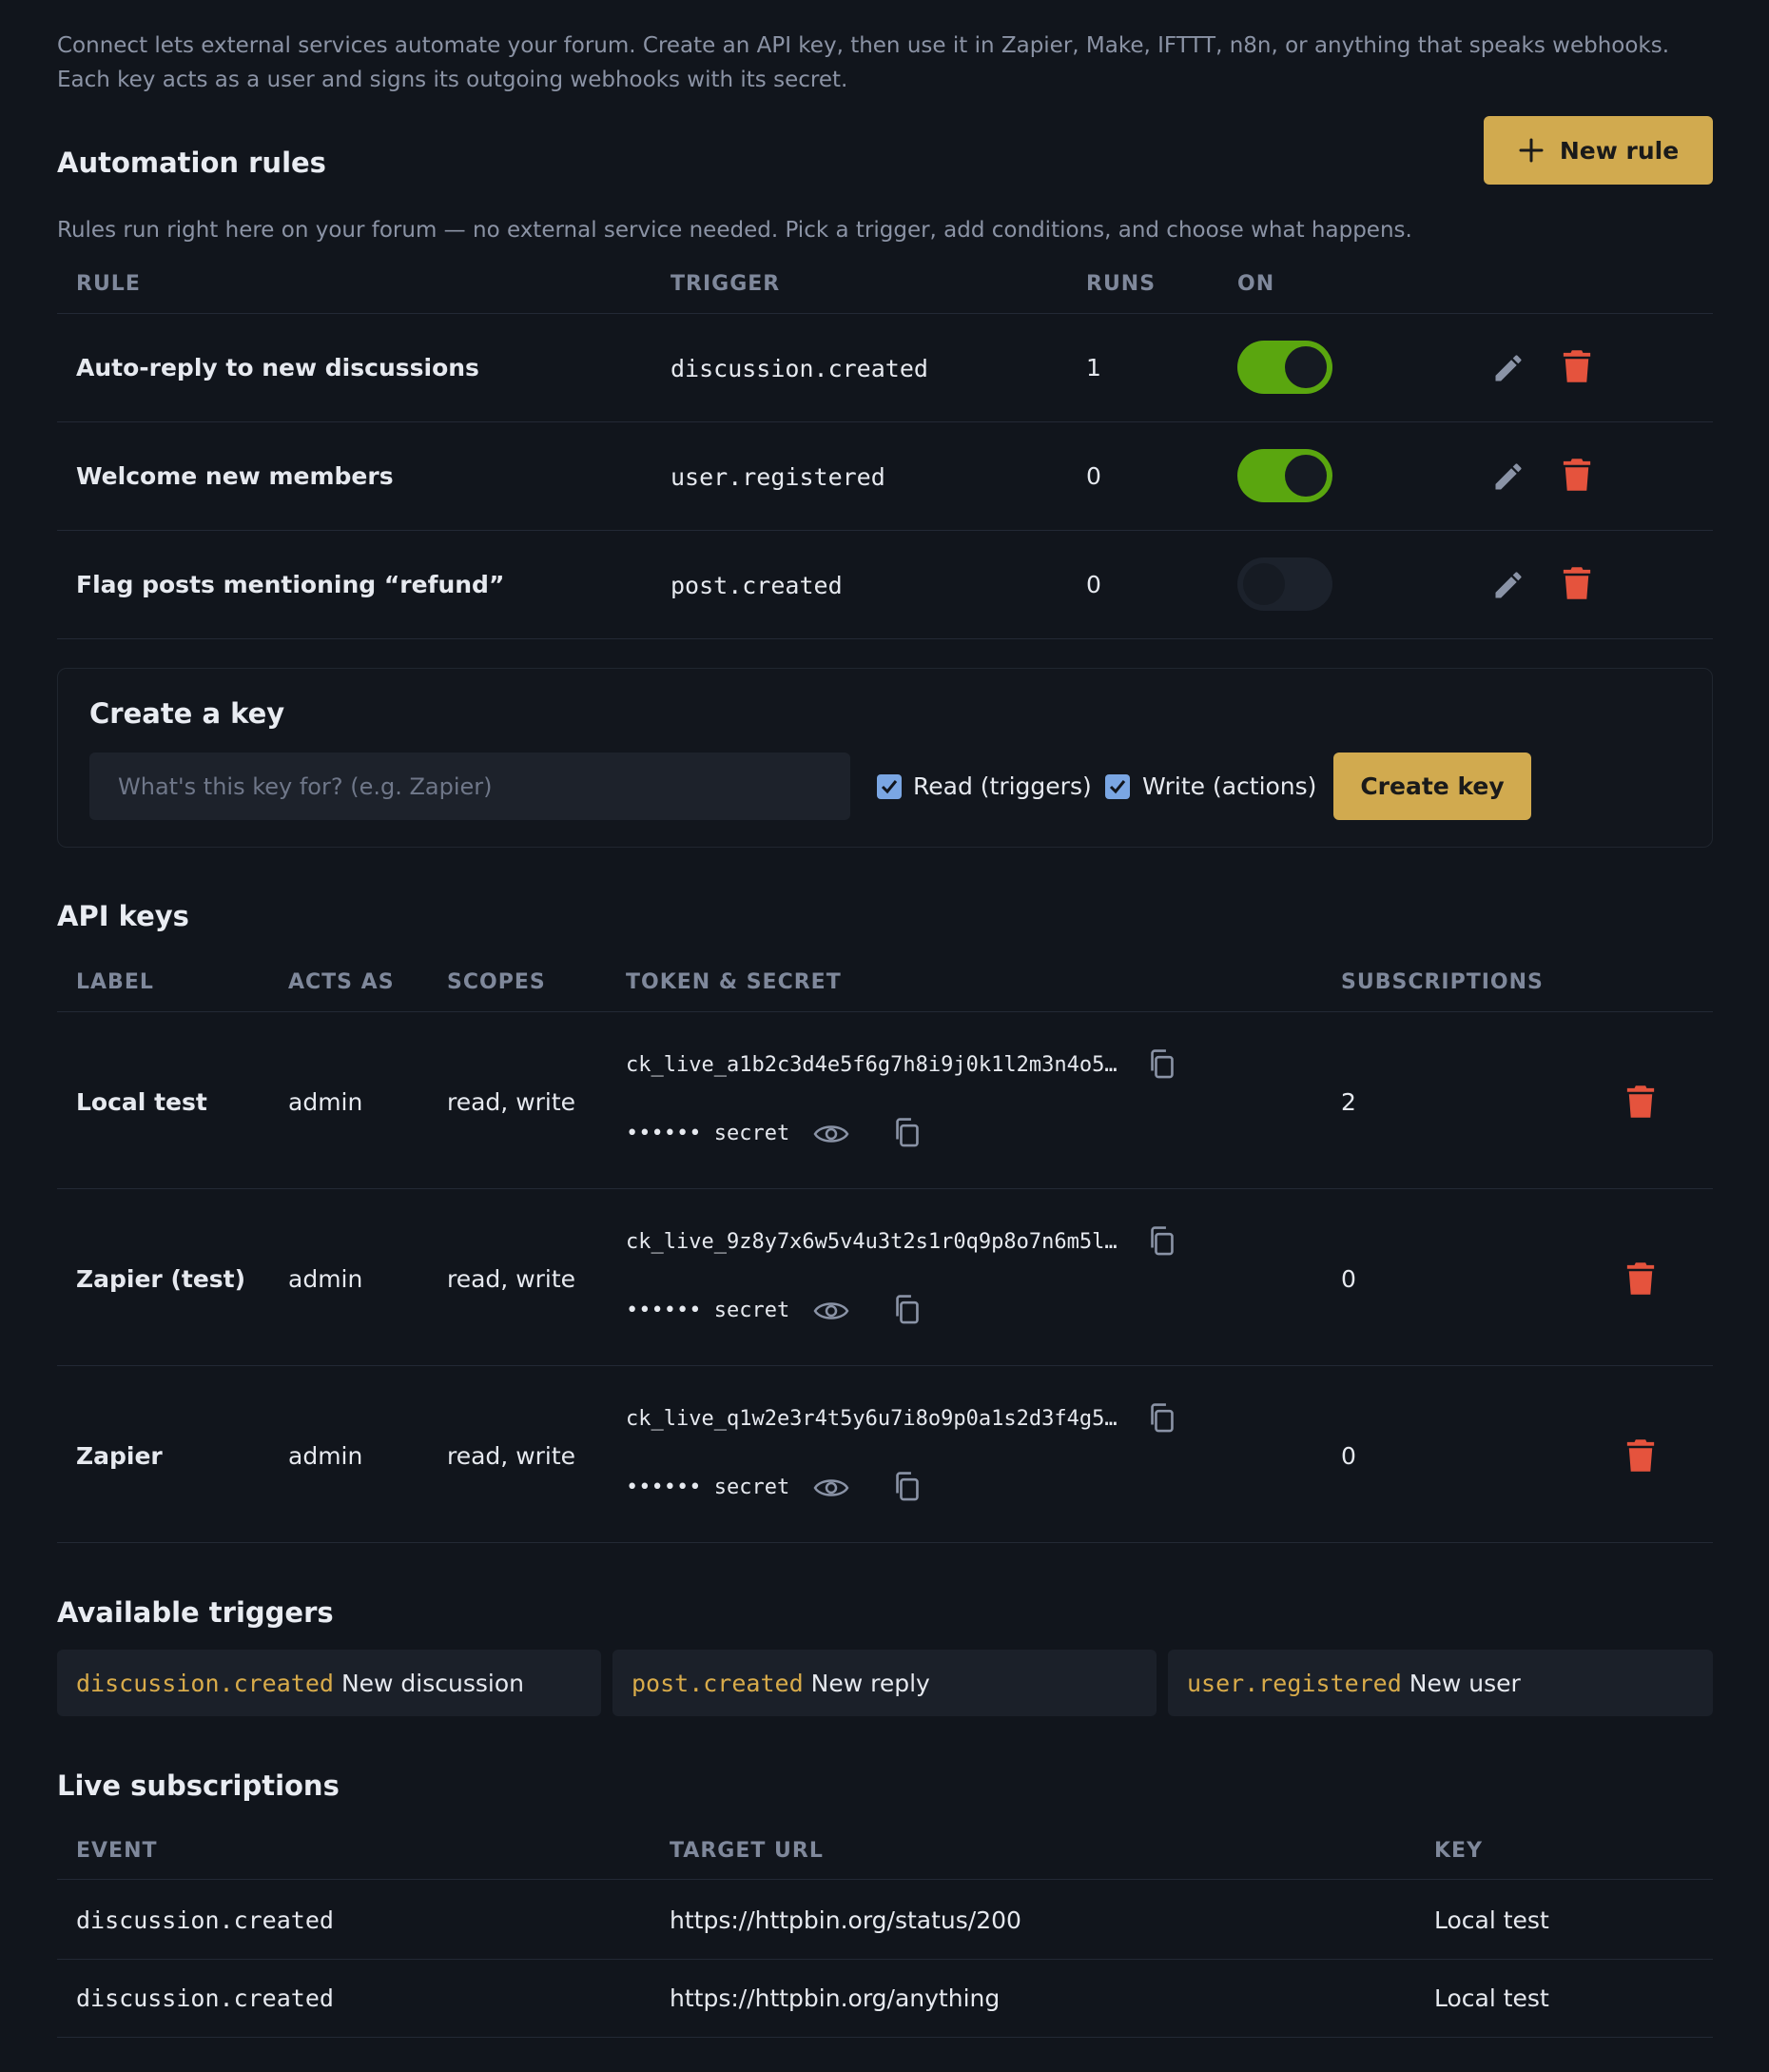  What do you see at coordinates (191, 163) in the screenshot?
I see `automation-rules-title: Automation rules` at bounding box center [191, 163].